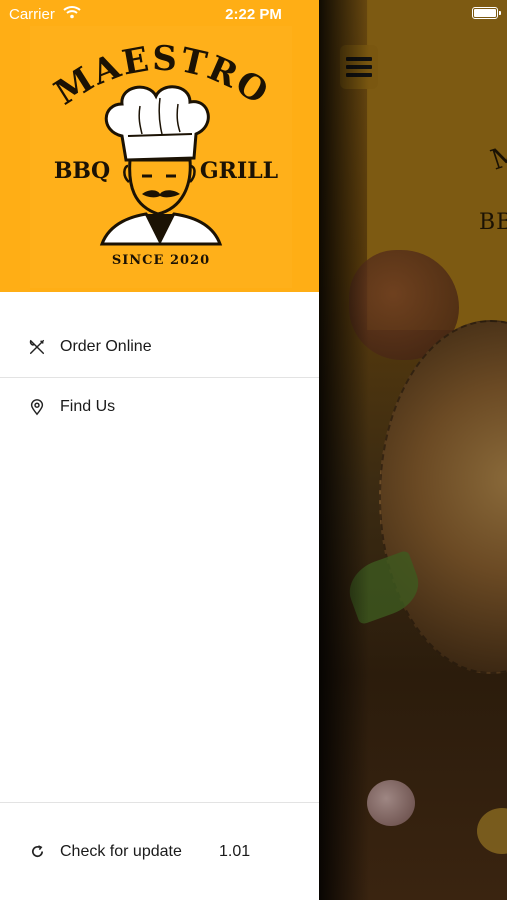 The height and width of the screenshot is (900, 507). What do you see at coordinates (88, 406) in the screenshot?
I see `menu-item-label: Find Us` at bounding box center [88, 406].